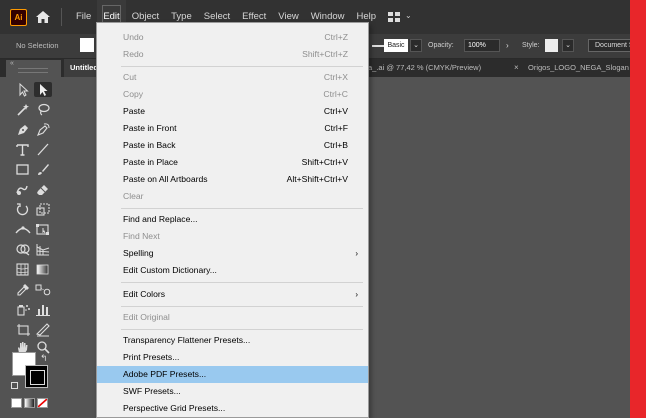  What do you see at coordinates (43, 149) in the screenshot?
I see `line-segment-tool-icon` at bounding box center [43, 149].